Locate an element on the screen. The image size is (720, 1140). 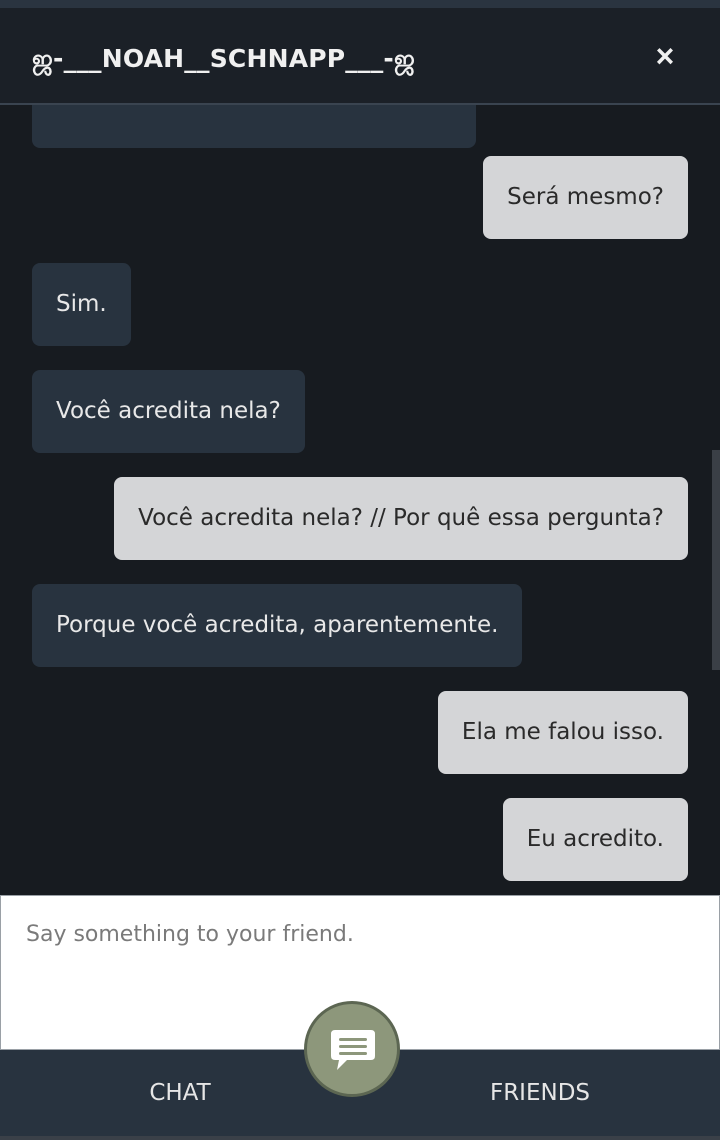
chat-header: ஜ-___NOAH__SCHNAPP___-ஜ × is located at coordinates (360, 56).